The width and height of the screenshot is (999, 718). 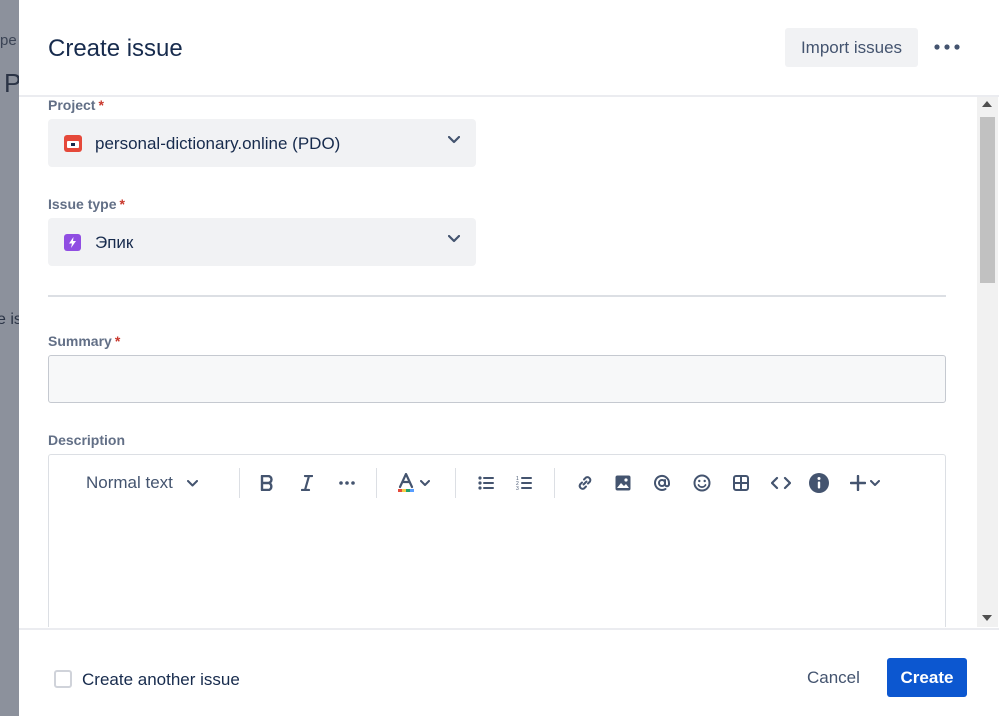 What do you see at coordinates (927, 677) in the screenshot?
I see `create-button: Create` at bounding box center [927, 677].